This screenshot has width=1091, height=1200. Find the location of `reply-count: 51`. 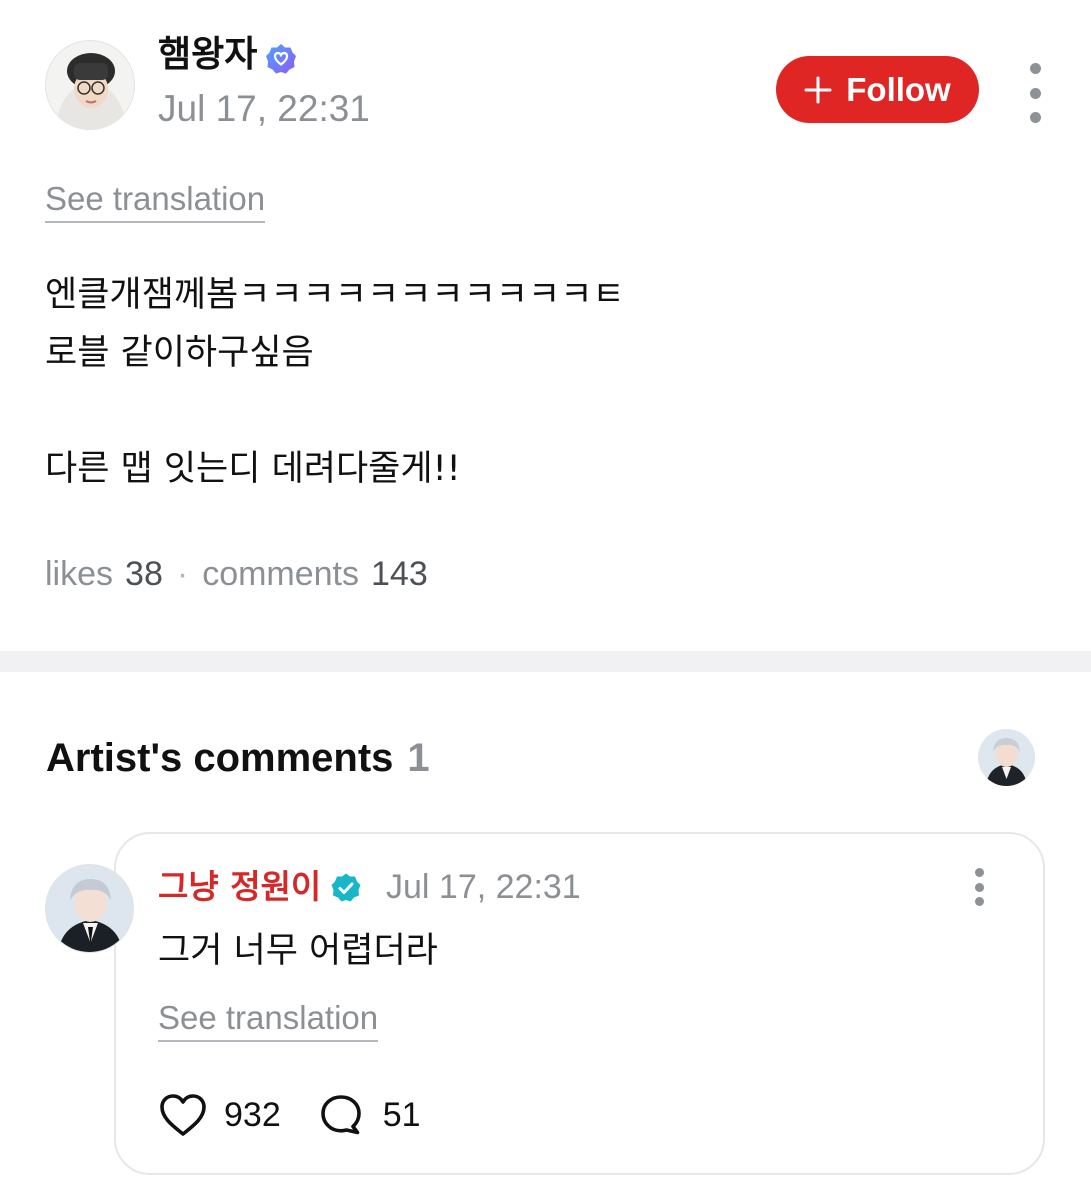

reply-count: 51 is located at coordinates (401, 1114).